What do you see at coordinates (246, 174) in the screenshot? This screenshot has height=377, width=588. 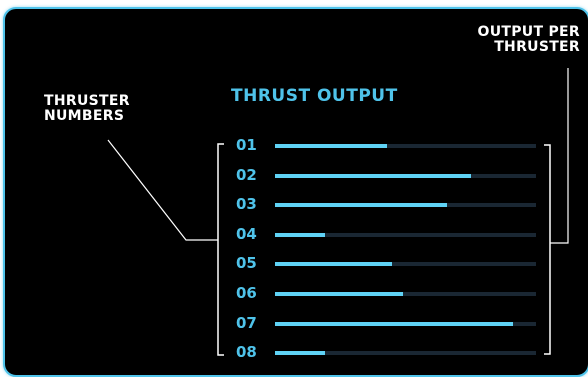 I see `thruster-number: 02` at bounding box center [246, 174].